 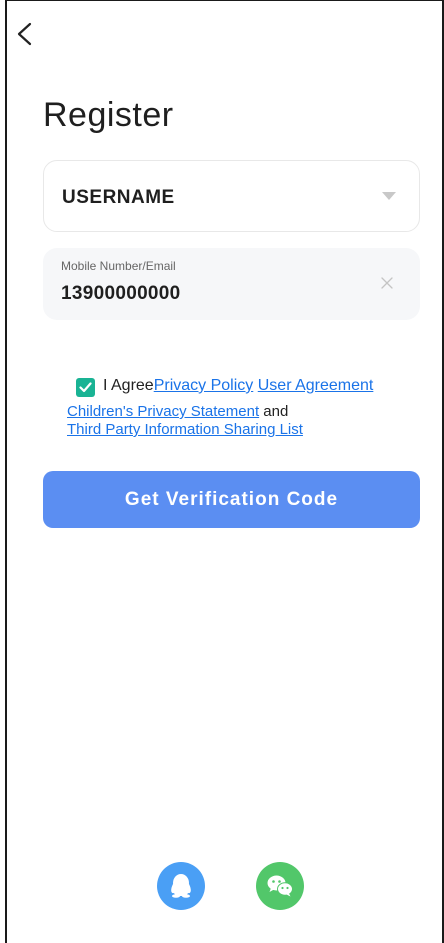 I want to click on children-privacy-link: Children's Privacy Statement, so click(x=163, y=411).